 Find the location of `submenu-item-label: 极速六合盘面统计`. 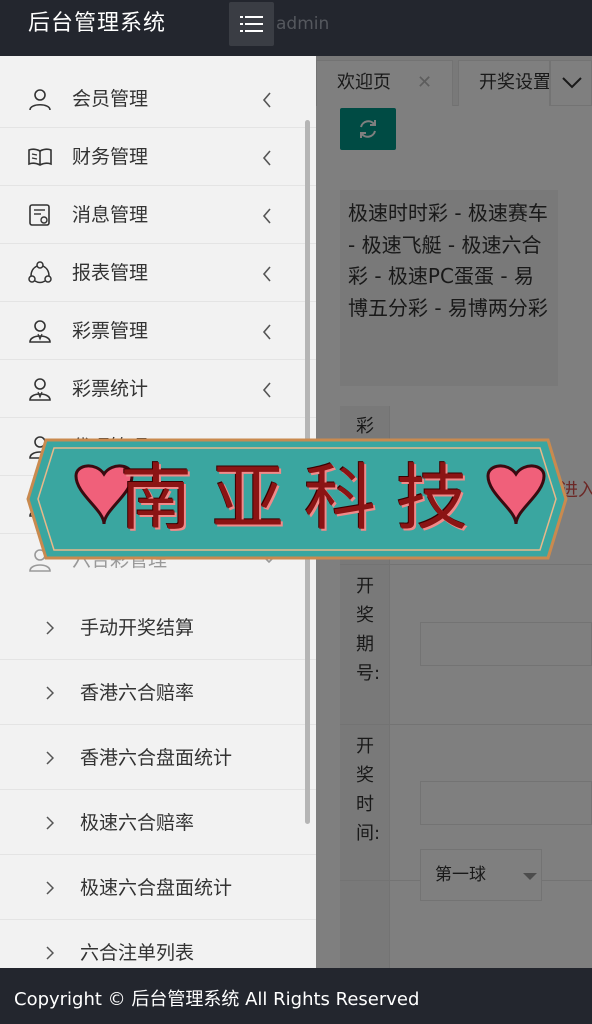

submenu-item-label: 极速六合盘面统计 is located at coordinates (156, 888).